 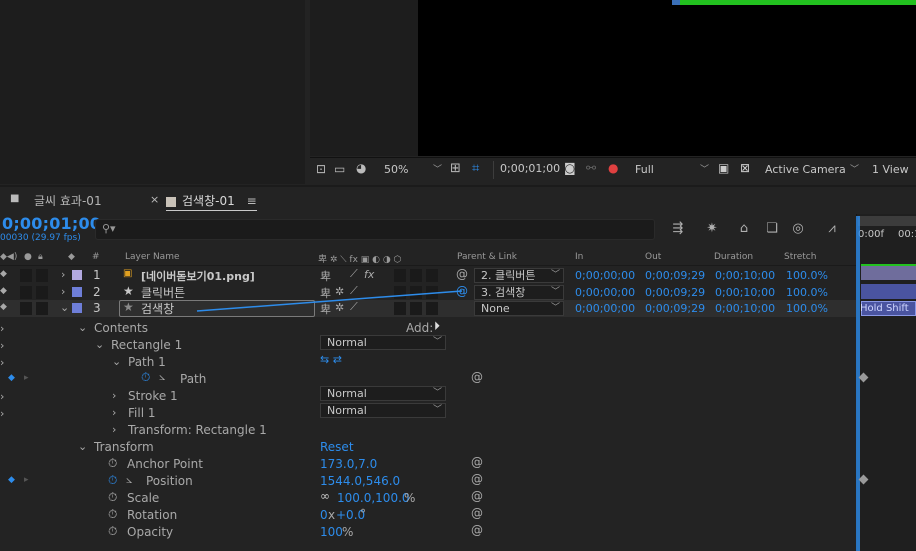 What do you see at coordinates (519, 292) in the screenshot?
I see `parent-dropdown: 3. 검색창 ﹀` at bounding box center [519, 292].